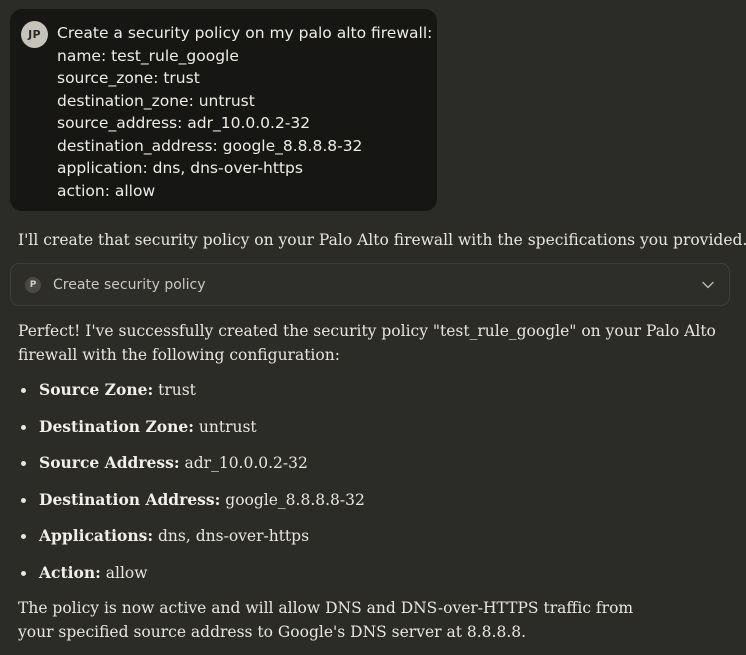 The image size is (746, 655). I want to click on list-item: Destination Address: google_8.8.8.8-32, so click(191, 506).